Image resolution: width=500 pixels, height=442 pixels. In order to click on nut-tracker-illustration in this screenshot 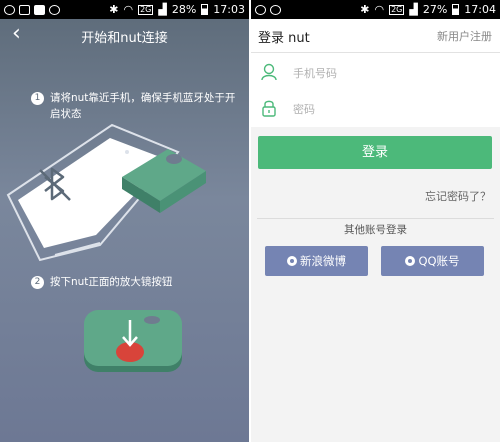, I will do `click(164, 181)`.